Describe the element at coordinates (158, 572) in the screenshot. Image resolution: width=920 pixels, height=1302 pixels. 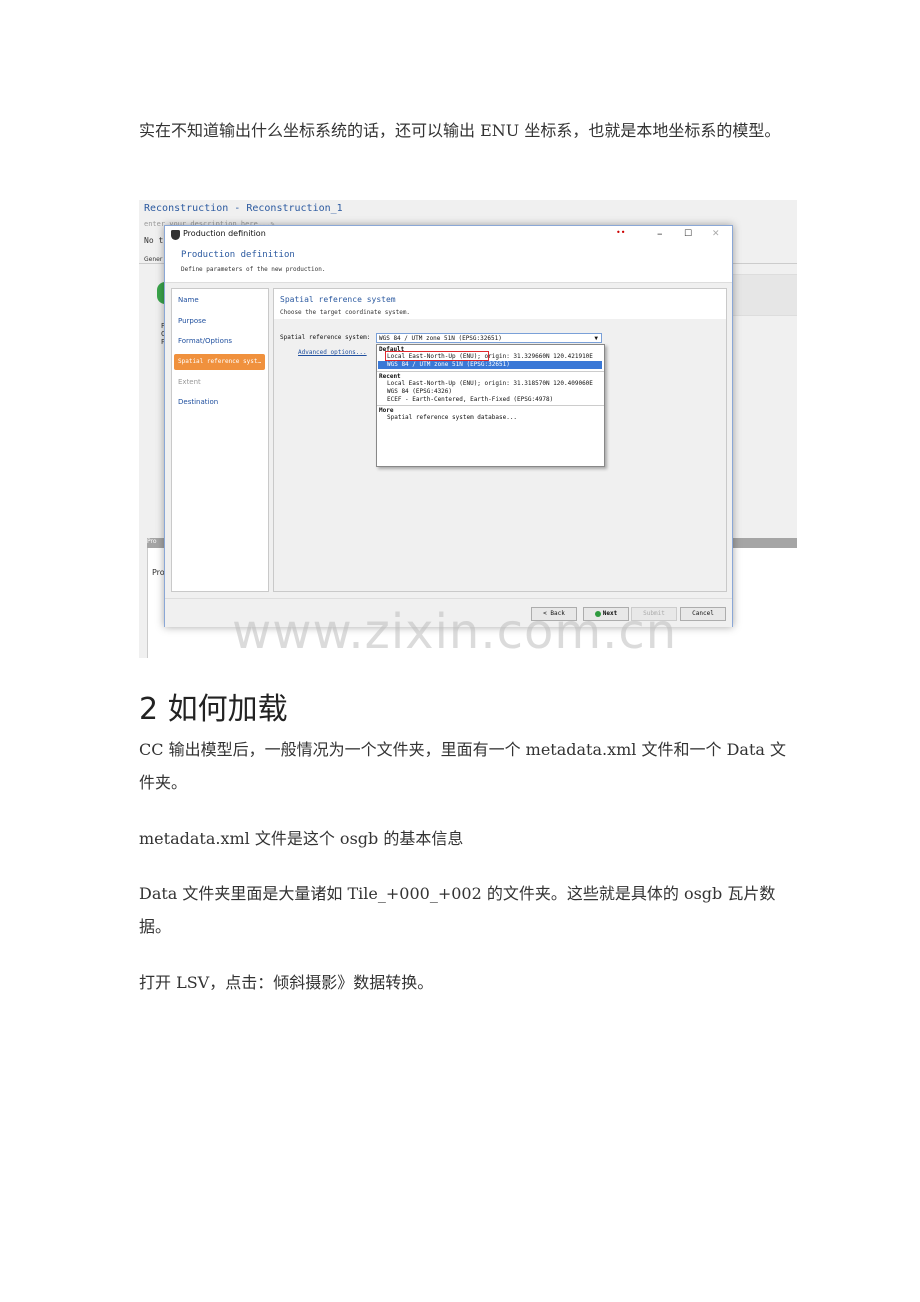
I see `background-lower-label: Pro` at that location.